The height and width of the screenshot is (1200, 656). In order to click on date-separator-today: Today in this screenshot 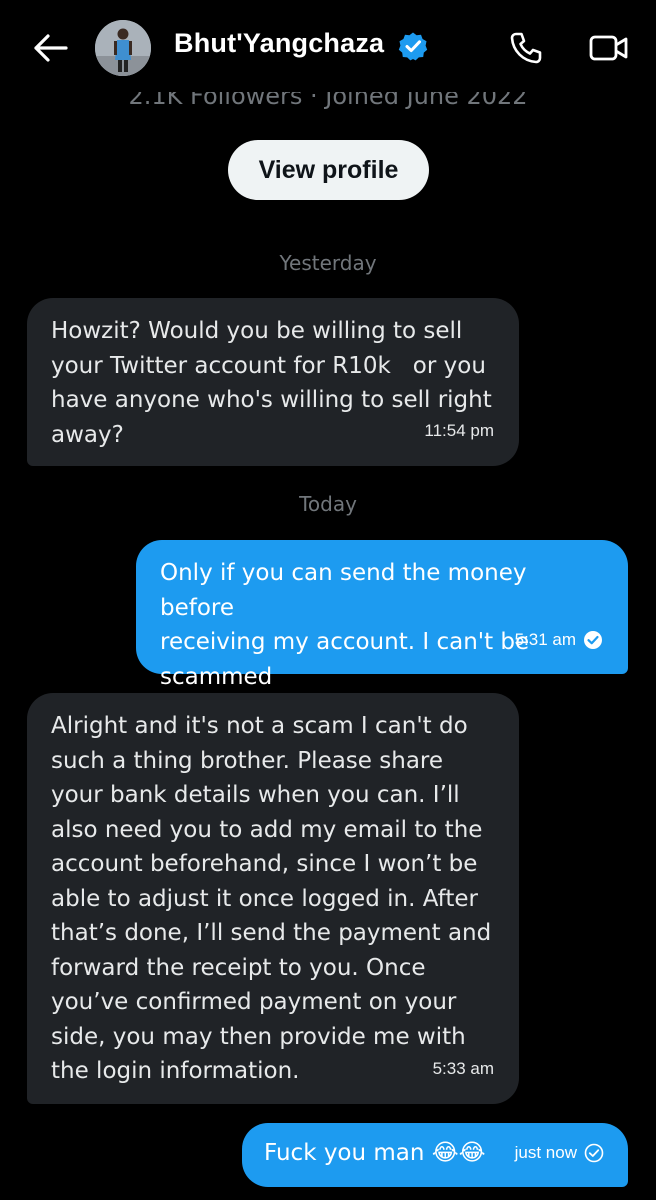, I will do `click(328, 504)`.